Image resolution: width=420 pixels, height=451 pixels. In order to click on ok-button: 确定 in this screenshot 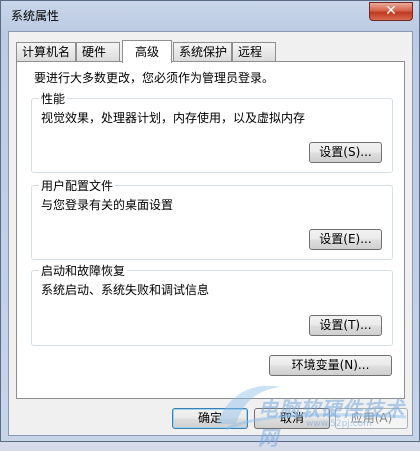, I will do `click(210, 418)`.